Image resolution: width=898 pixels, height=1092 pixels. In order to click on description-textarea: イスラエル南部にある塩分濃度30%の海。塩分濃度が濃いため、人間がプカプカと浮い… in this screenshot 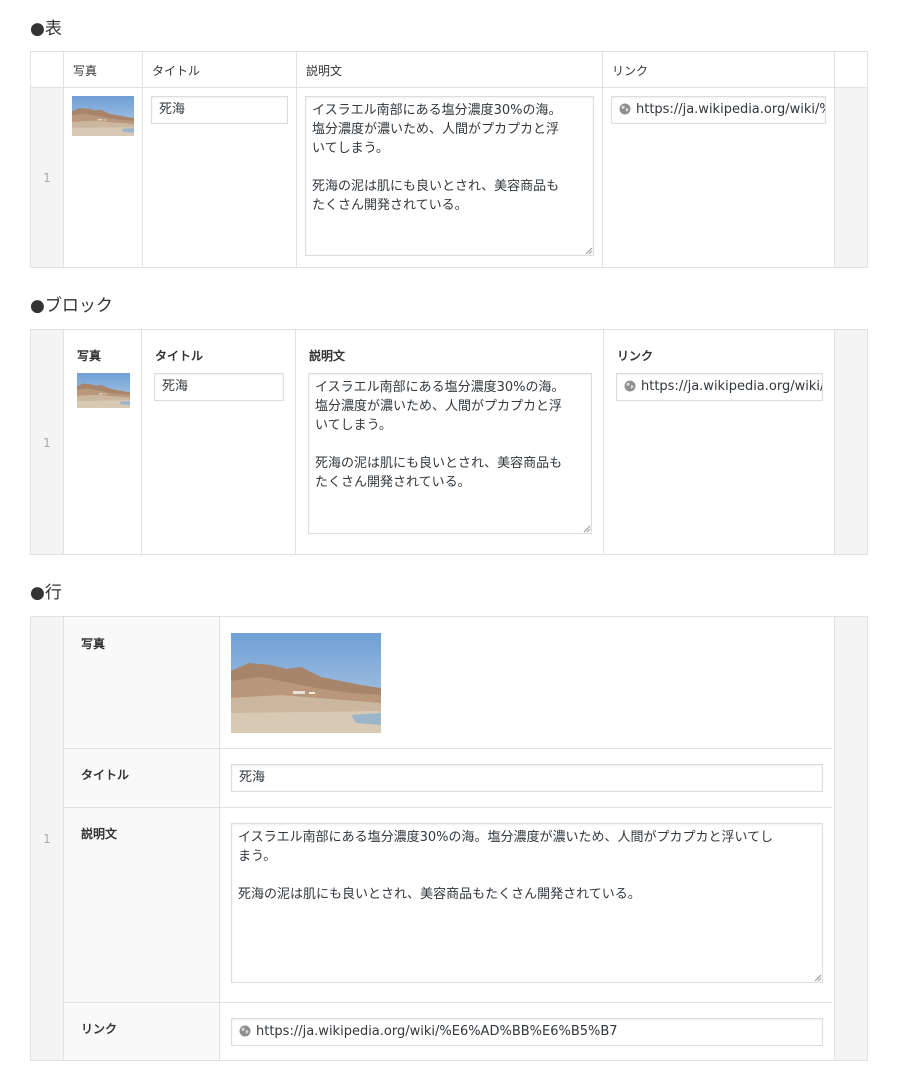, I will do `click(527, 903)`.